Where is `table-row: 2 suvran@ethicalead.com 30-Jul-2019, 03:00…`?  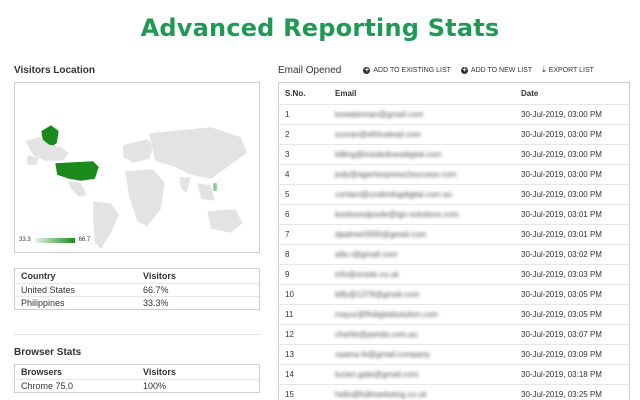 table-row: 2 suvran@ethicalead.com 30-Jul-2019, 03:00… is located at coordinates (454, 135).